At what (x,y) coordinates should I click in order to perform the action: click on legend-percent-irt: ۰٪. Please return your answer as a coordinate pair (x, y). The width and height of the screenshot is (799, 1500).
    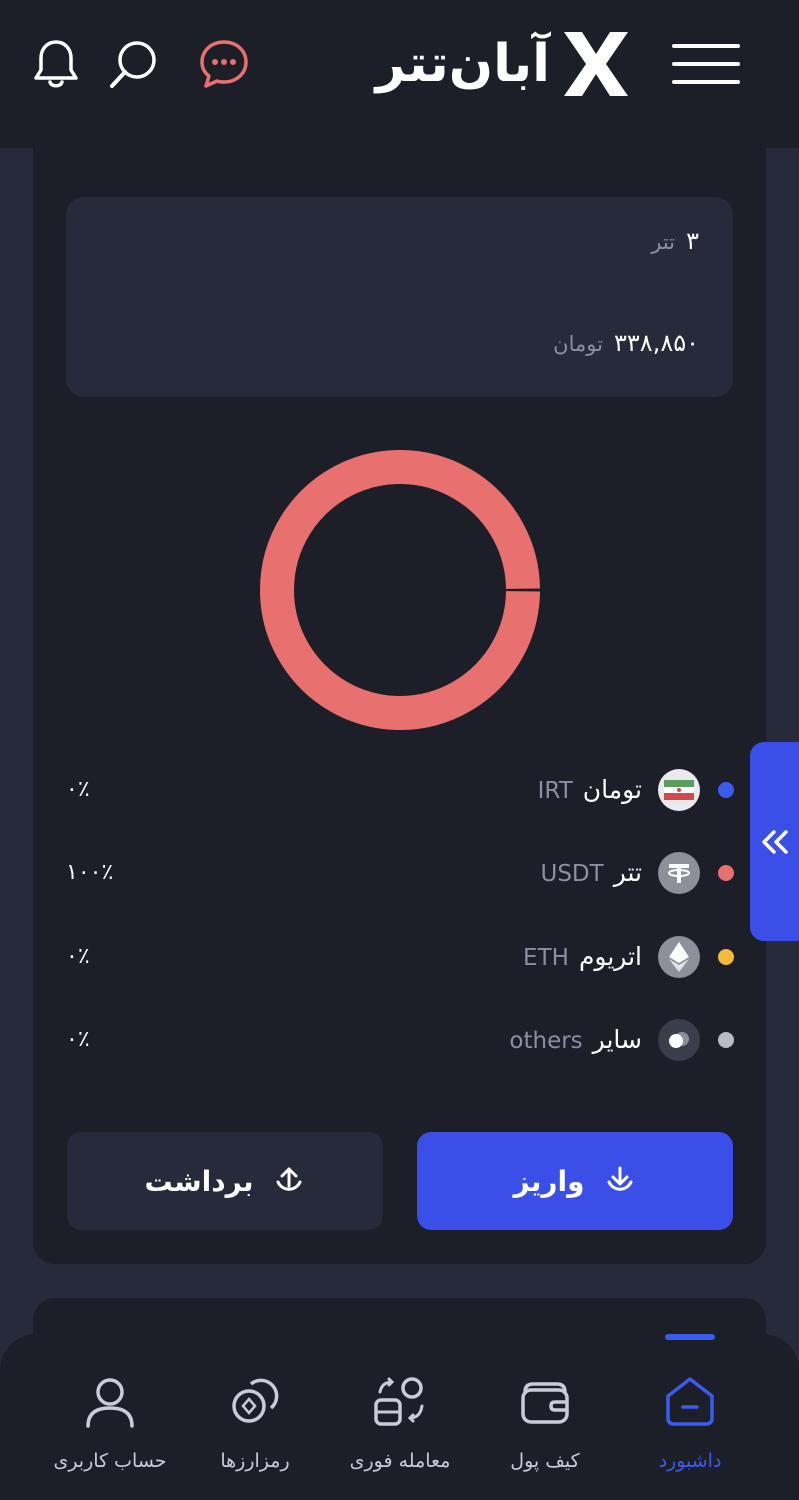
    Looking at the image, I should click on (78, 789).